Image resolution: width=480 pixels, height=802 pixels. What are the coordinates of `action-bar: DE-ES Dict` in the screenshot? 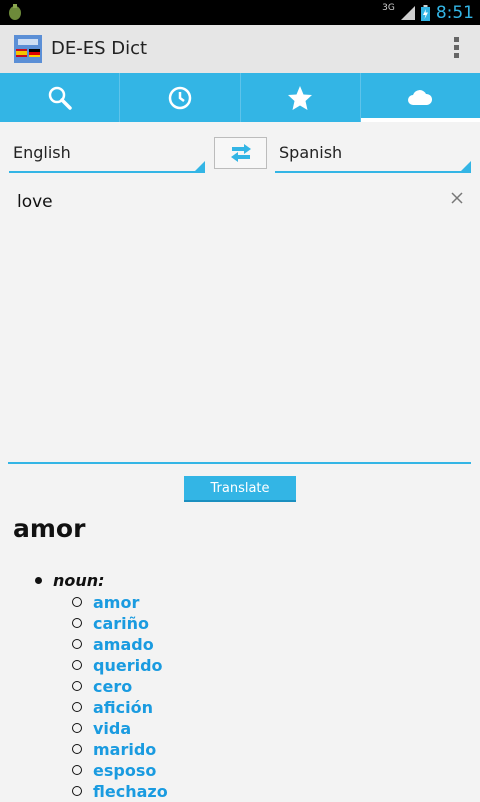 It's located at (240, 49).